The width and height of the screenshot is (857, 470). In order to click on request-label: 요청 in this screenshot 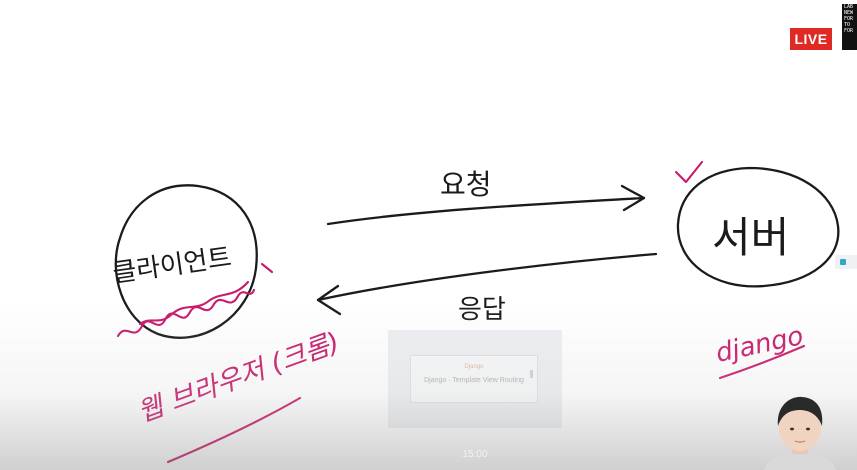, I will do `click(466, 184)`.